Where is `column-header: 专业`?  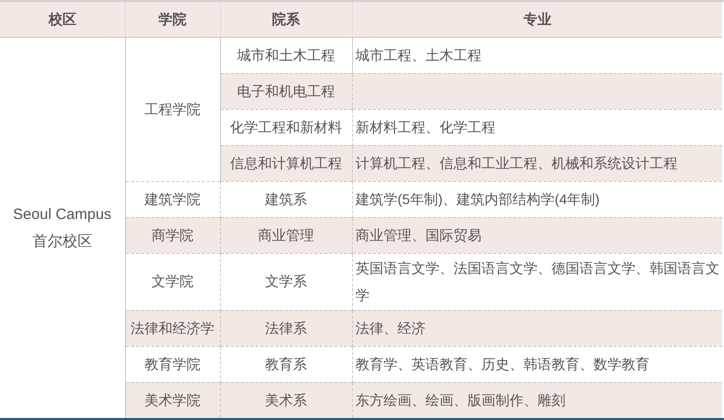
column-header: 专业 is located at coordinates (537, 18).